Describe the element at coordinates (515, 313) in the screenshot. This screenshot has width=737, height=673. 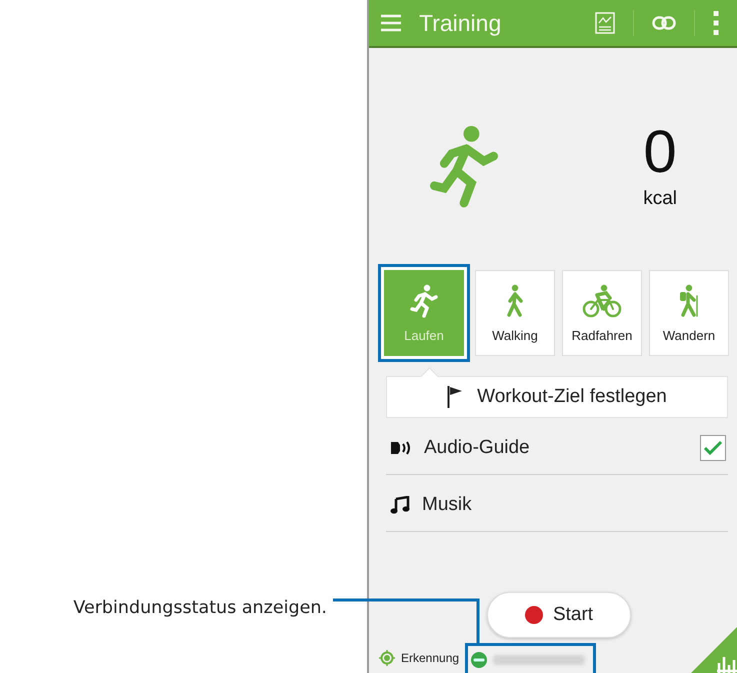
I see `activity-tile: Walking` at that location.